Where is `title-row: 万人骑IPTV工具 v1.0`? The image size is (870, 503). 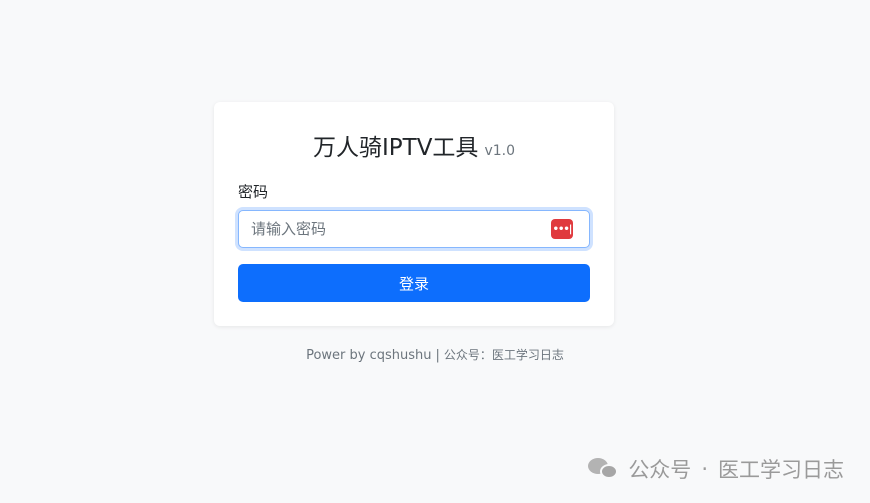
title-row: 万人骑IPTV工具 v1.0 is located at coordinates (414, 145).